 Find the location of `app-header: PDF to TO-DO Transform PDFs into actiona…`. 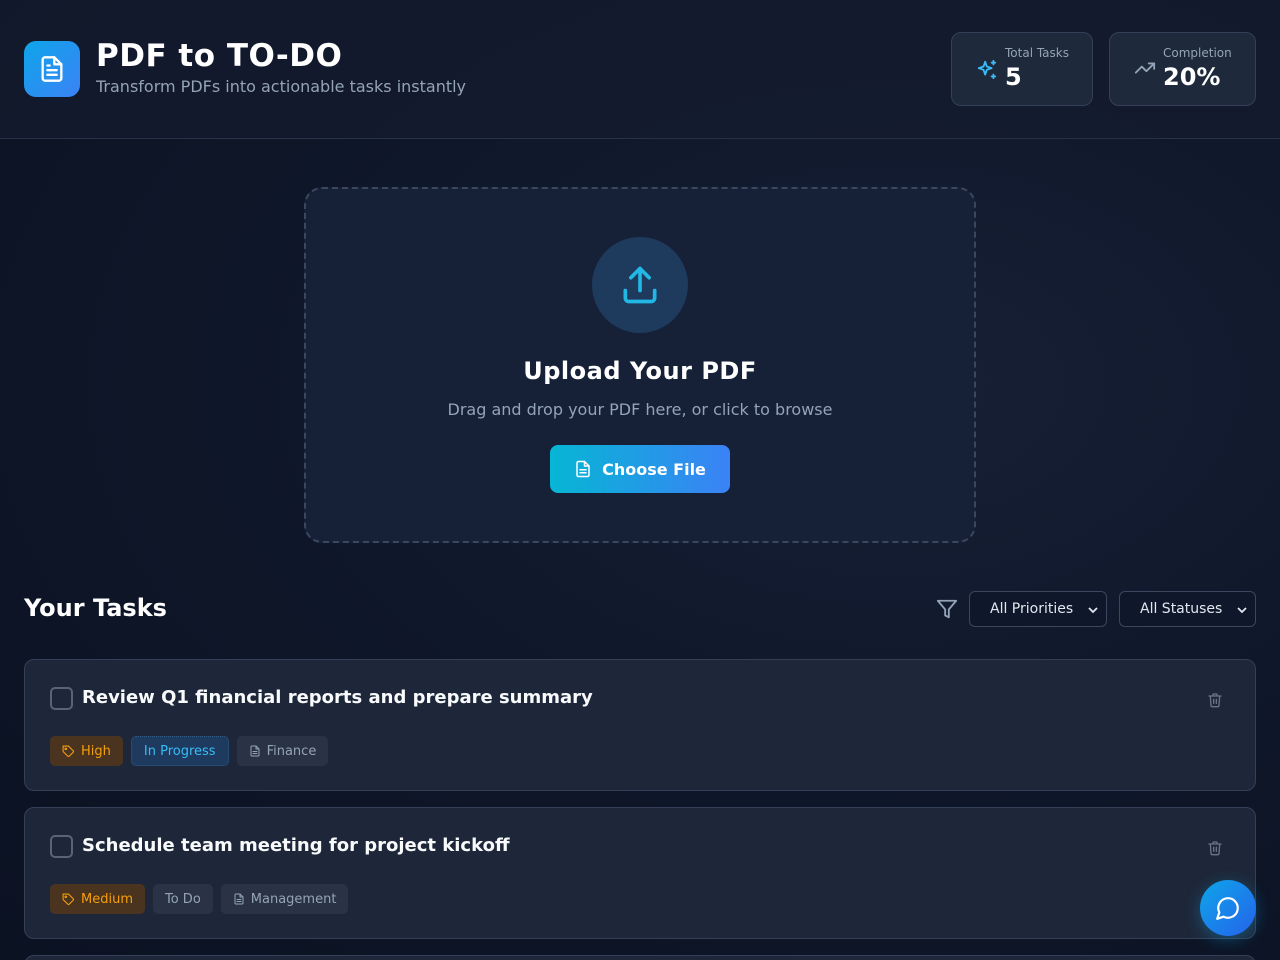

app-header: PDF to TO-DO Transform PDFs into actiona… is located at coordinates (640, 69).